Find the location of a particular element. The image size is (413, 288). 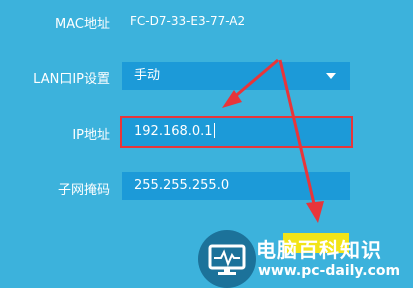

mac-address-label: MAC地址 is located at coordinates (82, 24).